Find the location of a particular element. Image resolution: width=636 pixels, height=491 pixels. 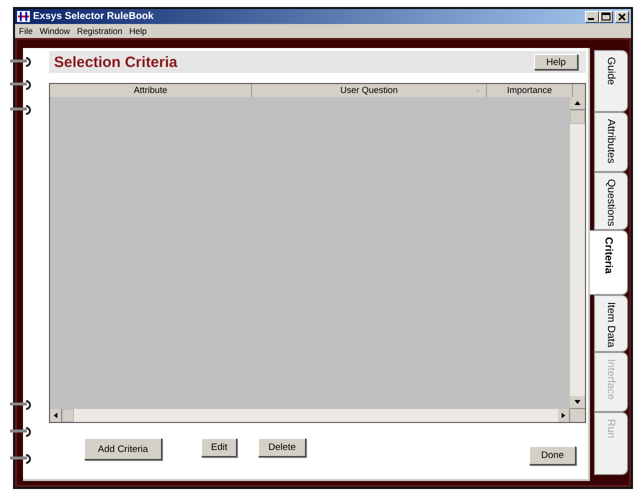

sort-icon is located at coordinates (477, 90).